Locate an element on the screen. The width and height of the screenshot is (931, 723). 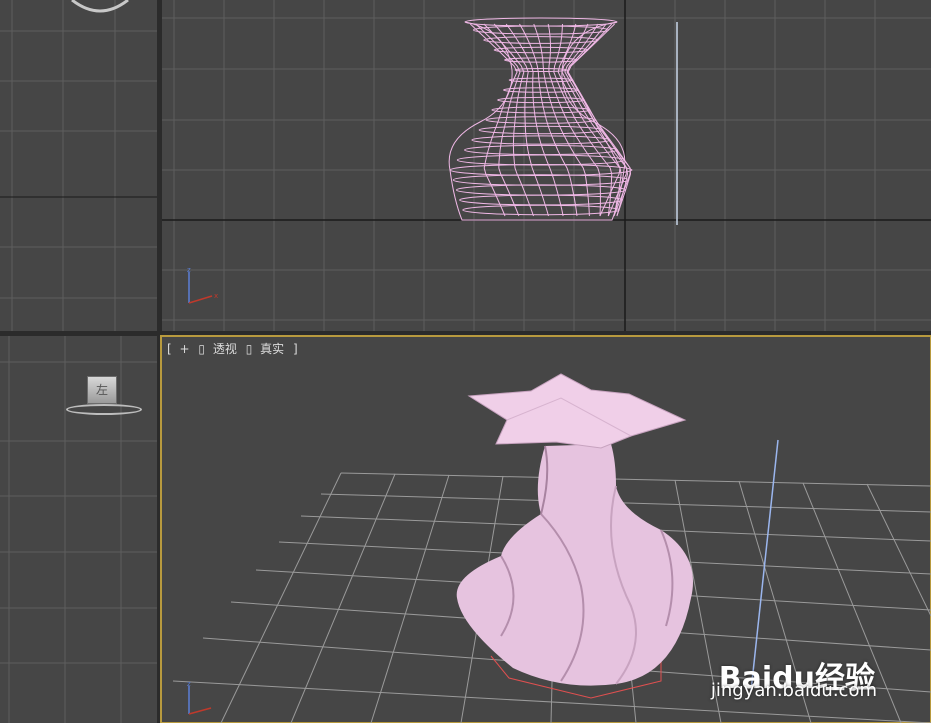
label-bracket-open: [ is located at coordinates (169, 349).